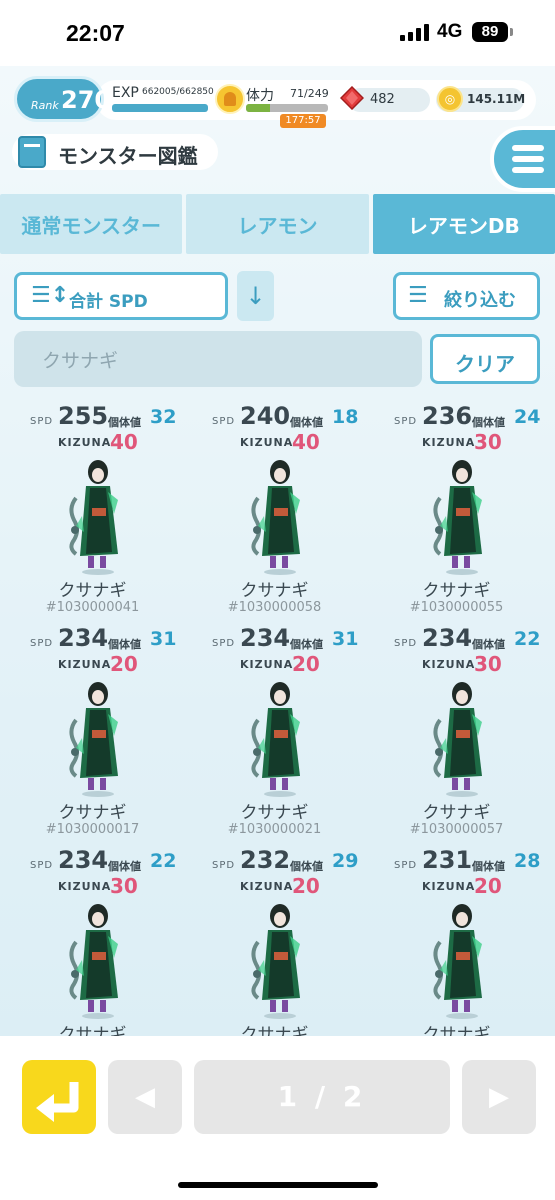 The image size is (555, 1200). Describe the element at coordinates (456, 940) in the screenshot. I see `monster-card: SPD 231 個体値 28 KIZUNA 20 クサナギ` at that location.